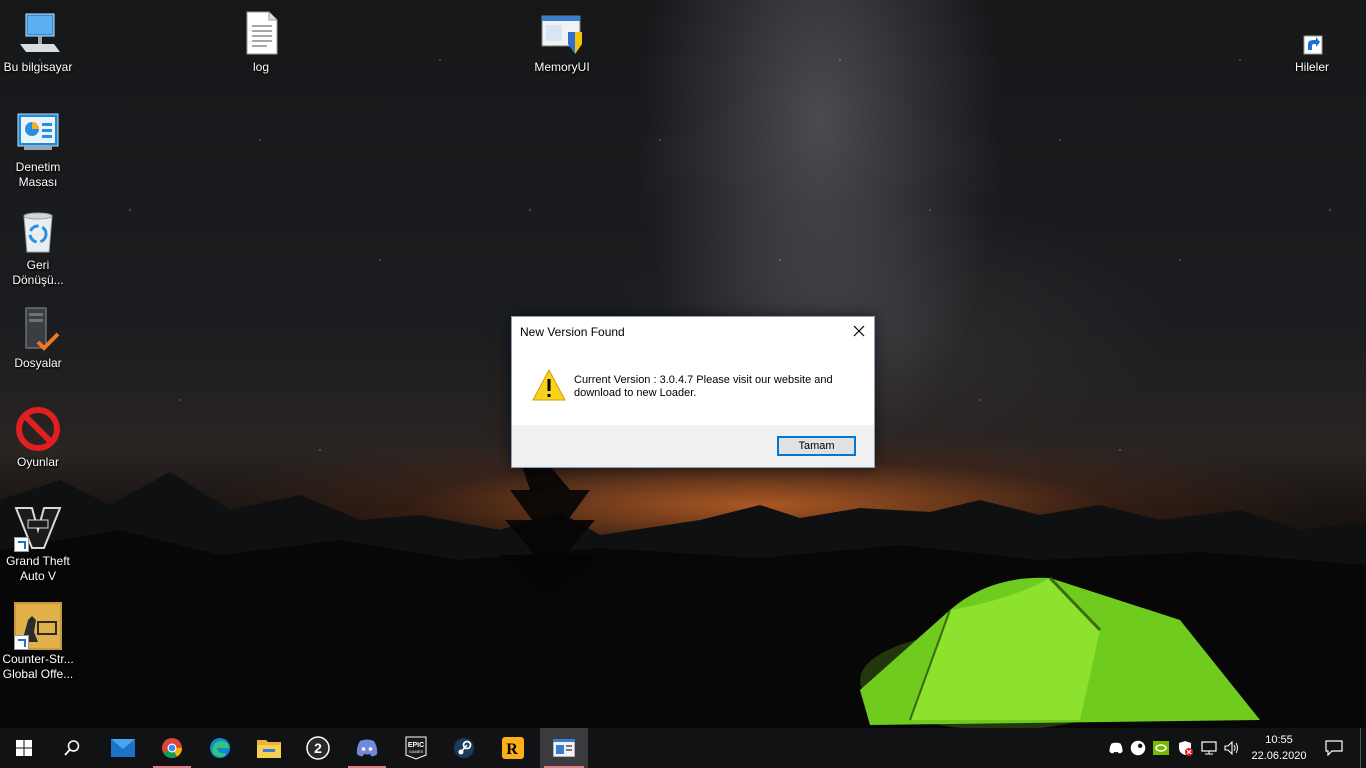 The width and height of the screenshot is (1366, 768). Describe the element at coordinates (38, 174) in the screenshot. I see `desktop-icon-label: Denetim Masası` at that location.